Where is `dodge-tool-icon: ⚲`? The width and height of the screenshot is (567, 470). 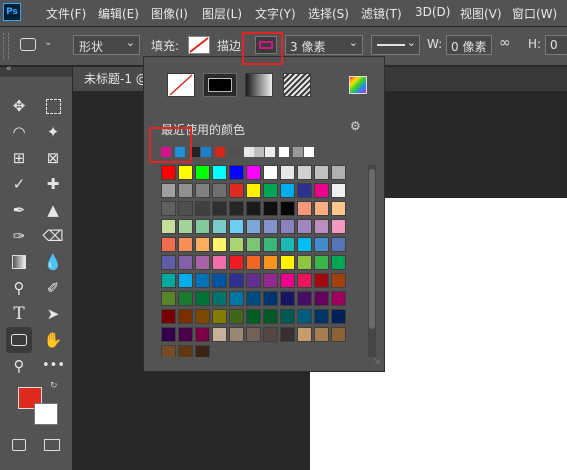 dodge-tool-icon: ⚲ is located at coordinates (19, 288).